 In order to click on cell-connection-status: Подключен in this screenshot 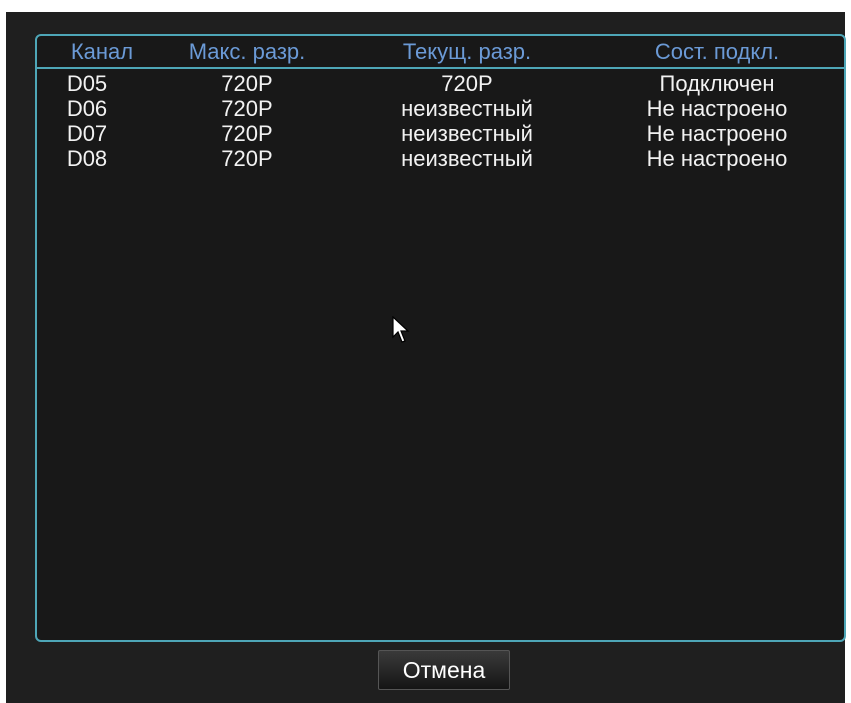, I will do `click(717, 83)`.